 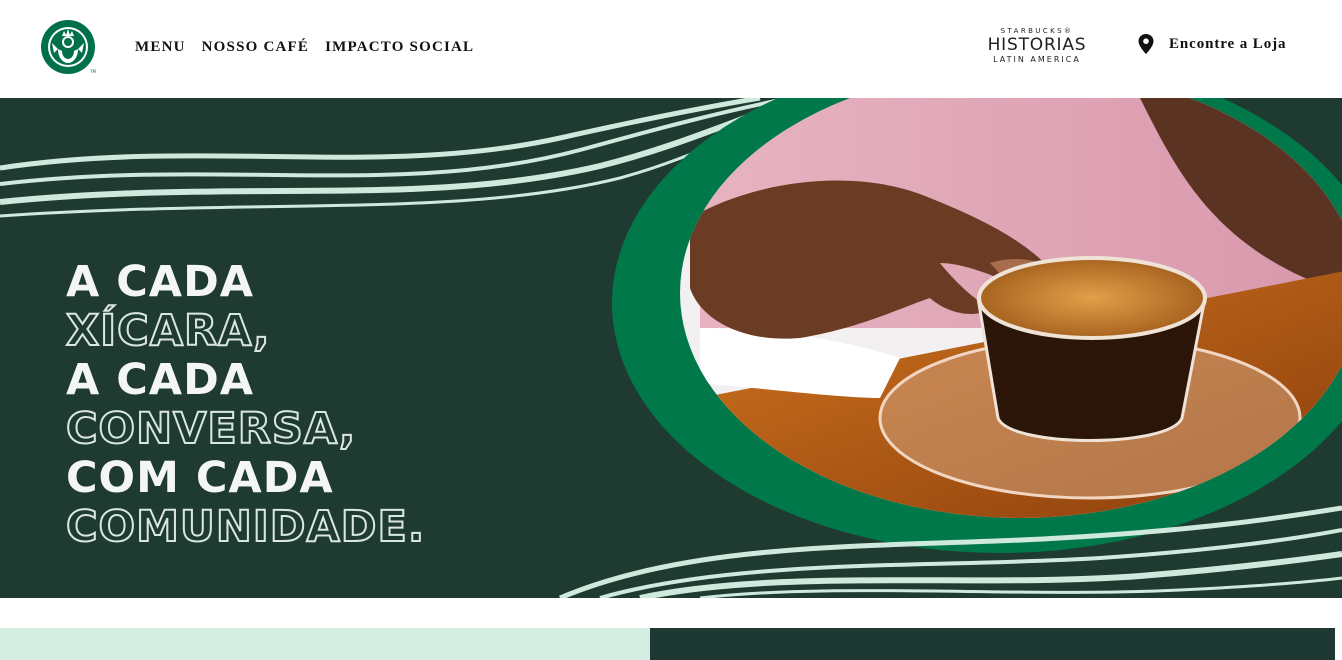 What do you see at coordinates (68, 47) in the screenshot?
I see `starbucks-logo-icon: TM` at bounding box center [68, 47].